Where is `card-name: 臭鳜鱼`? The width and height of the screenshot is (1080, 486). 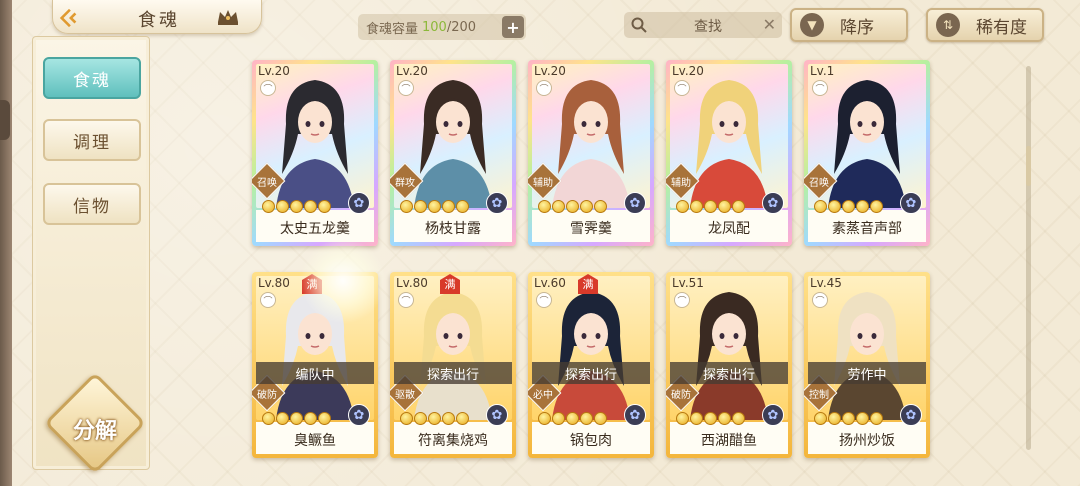
card-name: 臭鳜鱼 is located at coordinates (315, 438).